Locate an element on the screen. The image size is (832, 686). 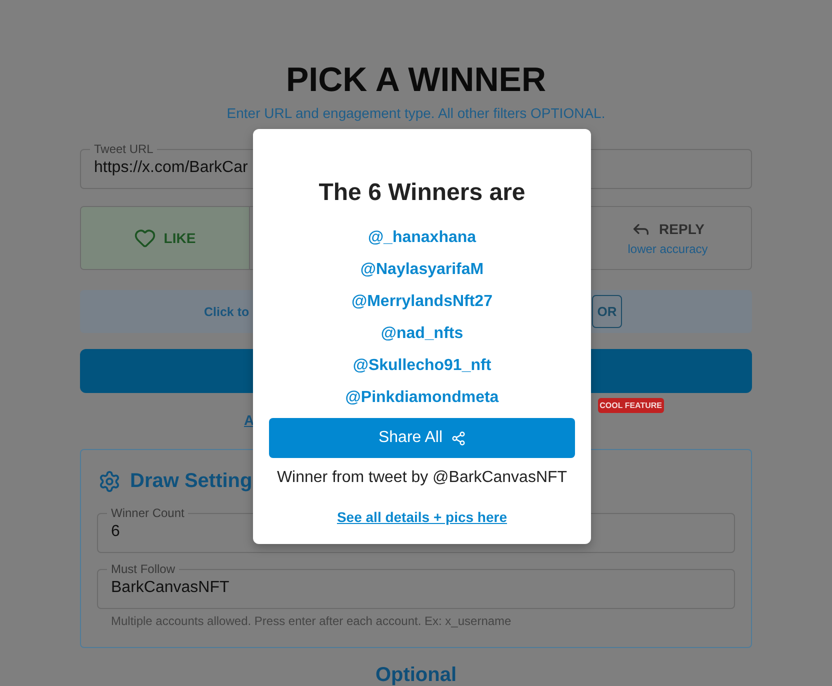
field-label: Tweet URL is located at coordinates (123, 149).